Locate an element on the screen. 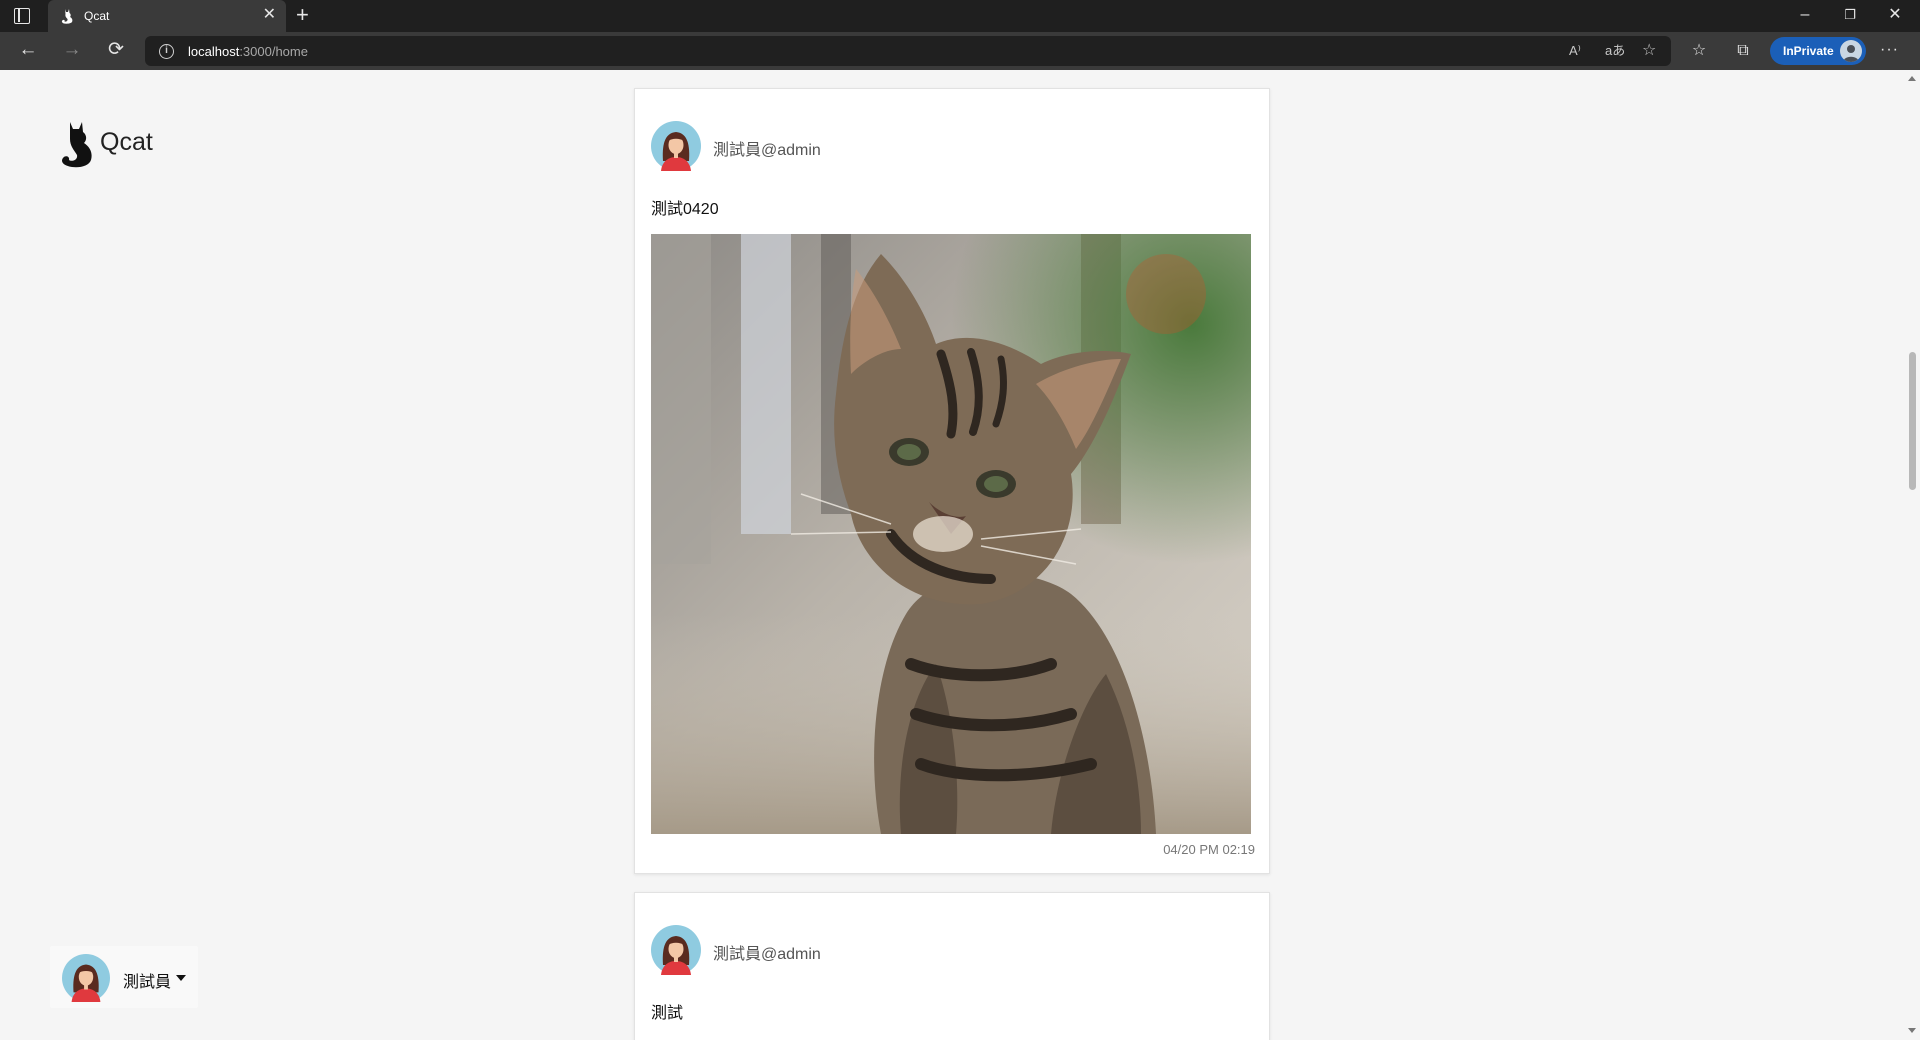  inprivate-button: InPrivate is located at coordinates (1818, 51).